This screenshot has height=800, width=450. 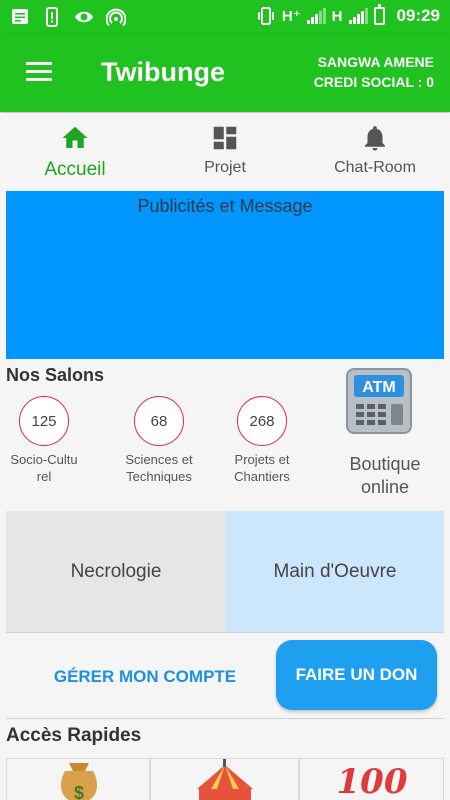 What do you see at coordinates (375, 138) in the screenshot?
I see `bell-icon` at bounding box center [375, 138].